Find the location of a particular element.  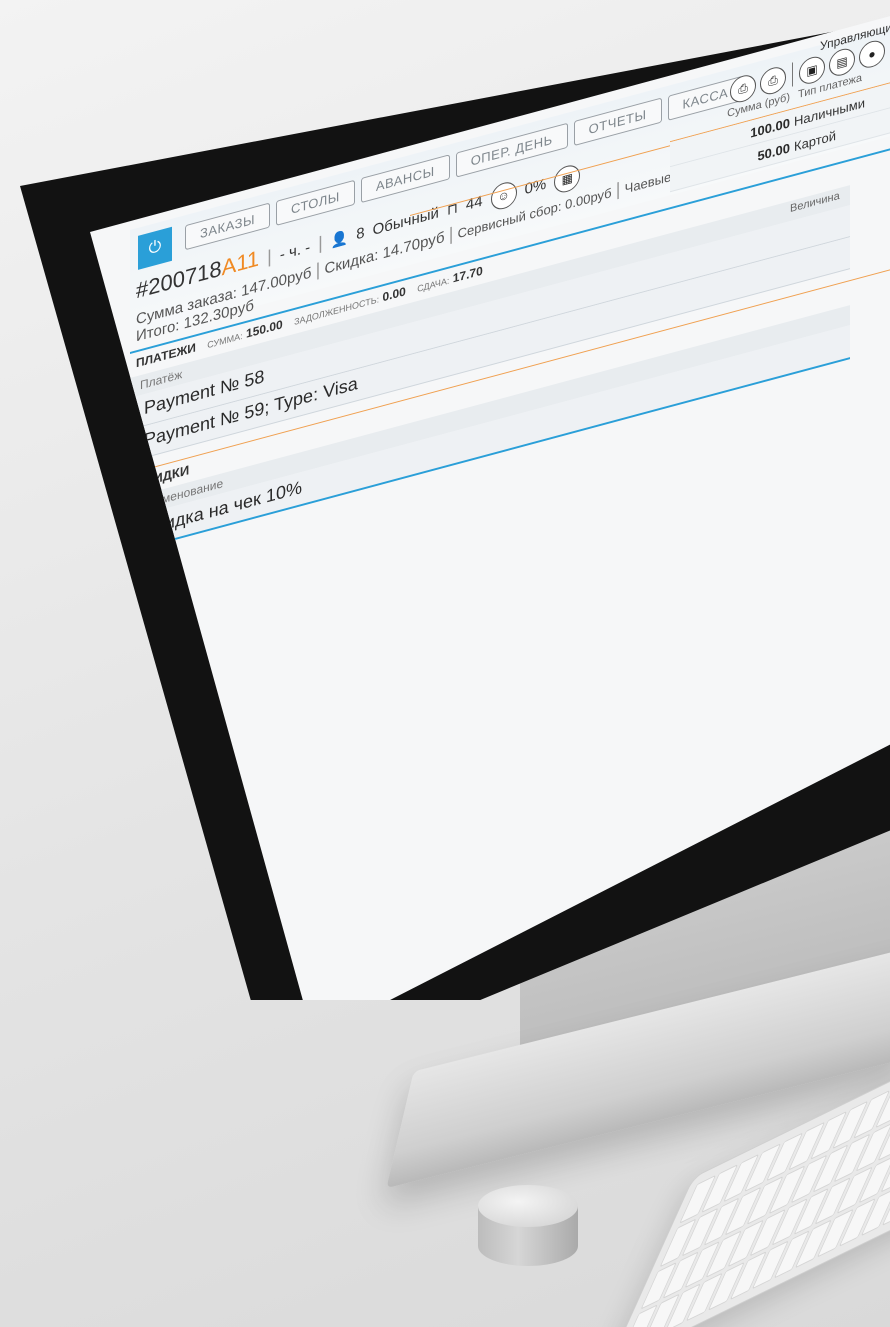

change-value: 17.70 is located at coordinates (467, 274).